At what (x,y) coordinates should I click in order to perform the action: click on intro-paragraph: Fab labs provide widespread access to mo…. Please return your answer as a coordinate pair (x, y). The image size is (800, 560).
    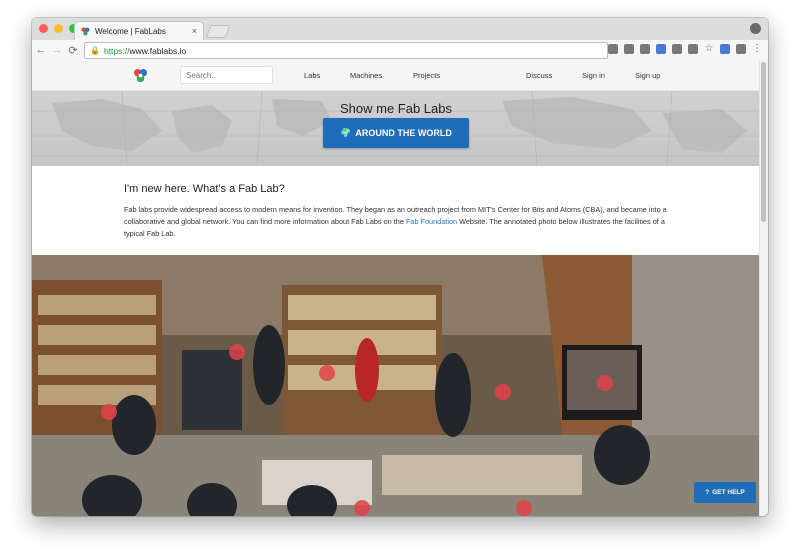
    Looking at the image, I should click on (396, 222).